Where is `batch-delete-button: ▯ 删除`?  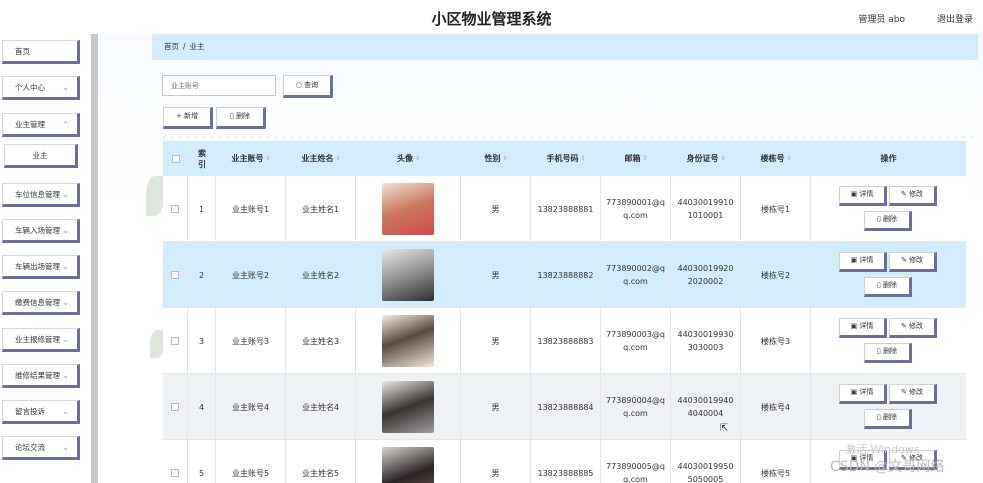
batch-delete-button: ▯ 删除 is located at coordinates (241, 118).